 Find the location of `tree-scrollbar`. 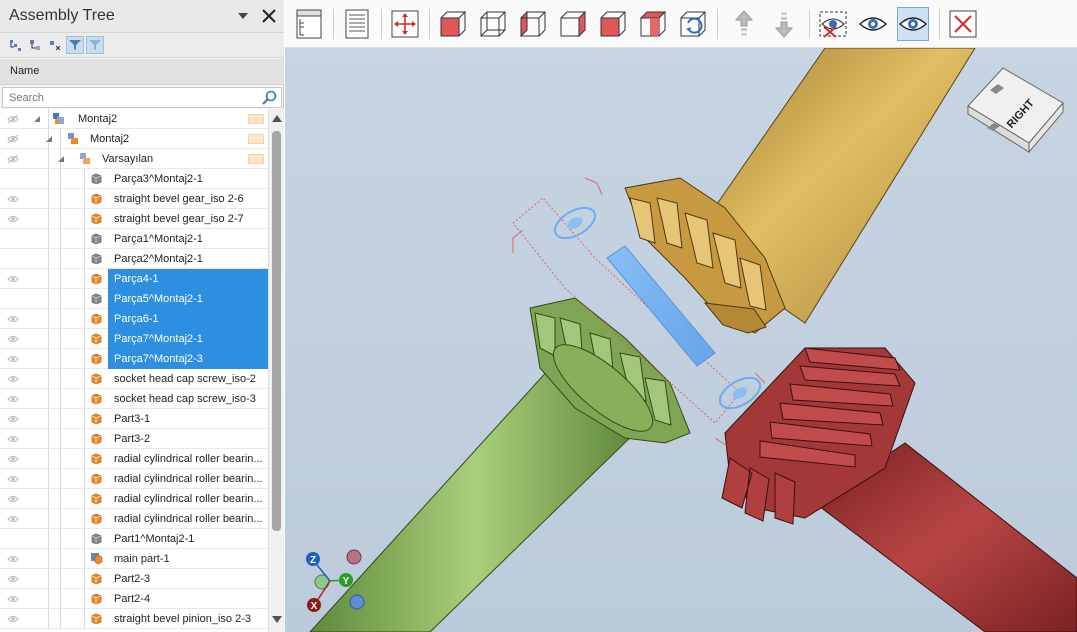

tree-scrollbar is located at coordinates (276, 370).